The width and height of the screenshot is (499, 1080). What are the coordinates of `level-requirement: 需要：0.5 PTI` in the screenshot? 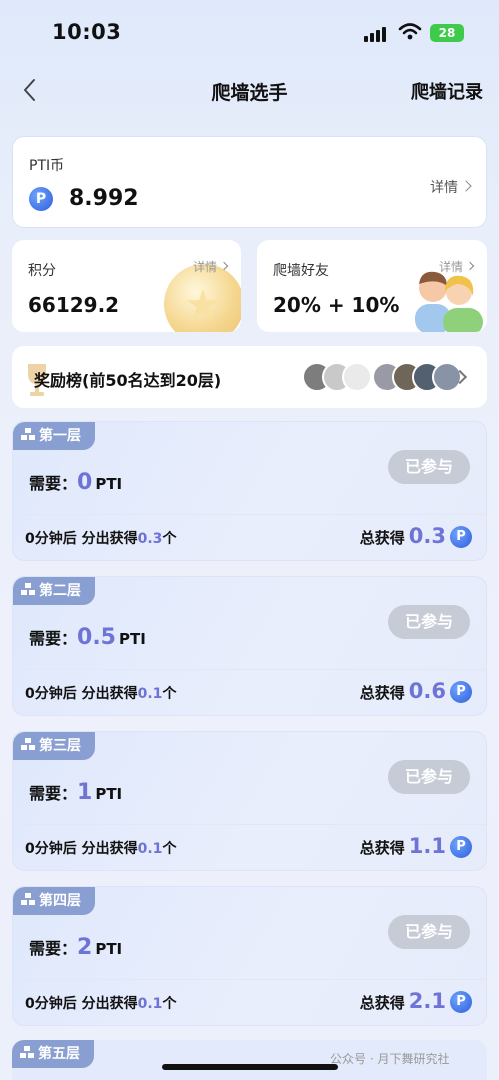 It's located at (87, 637).